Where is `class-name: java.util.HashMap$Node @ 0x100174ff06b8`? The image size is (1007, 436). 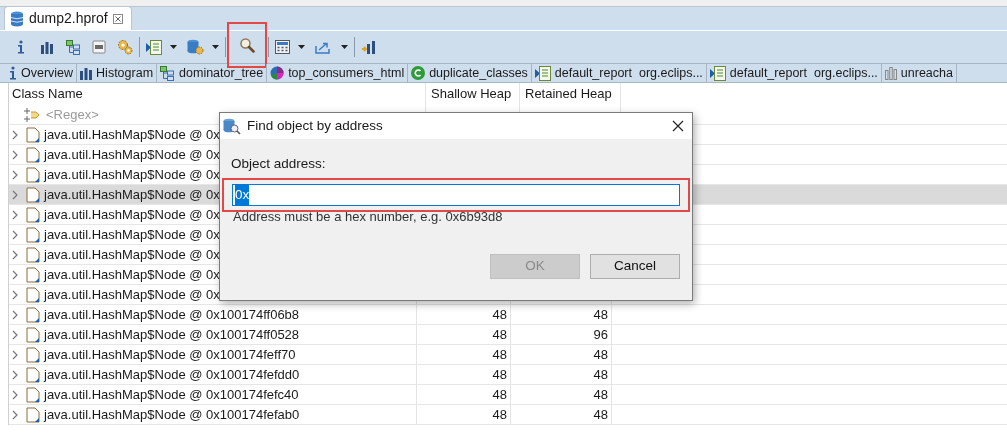 class-name: java.util.HashMap$Node @ 0x100174ff06b8 is located at coordinates (172, 314).